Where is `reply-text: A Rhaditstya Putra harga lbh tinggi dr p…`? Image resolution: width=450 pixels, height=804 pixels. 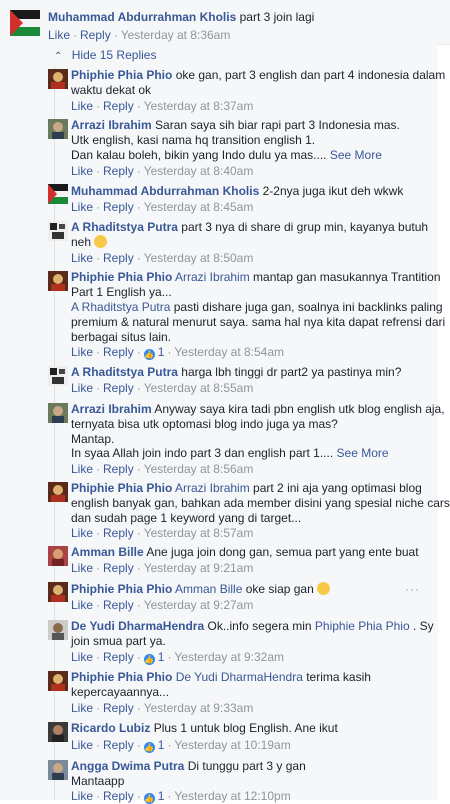
reply-text: A Rhaditstya Putra harga lbh tinggi dr p… is located at coordinates (236, 372).